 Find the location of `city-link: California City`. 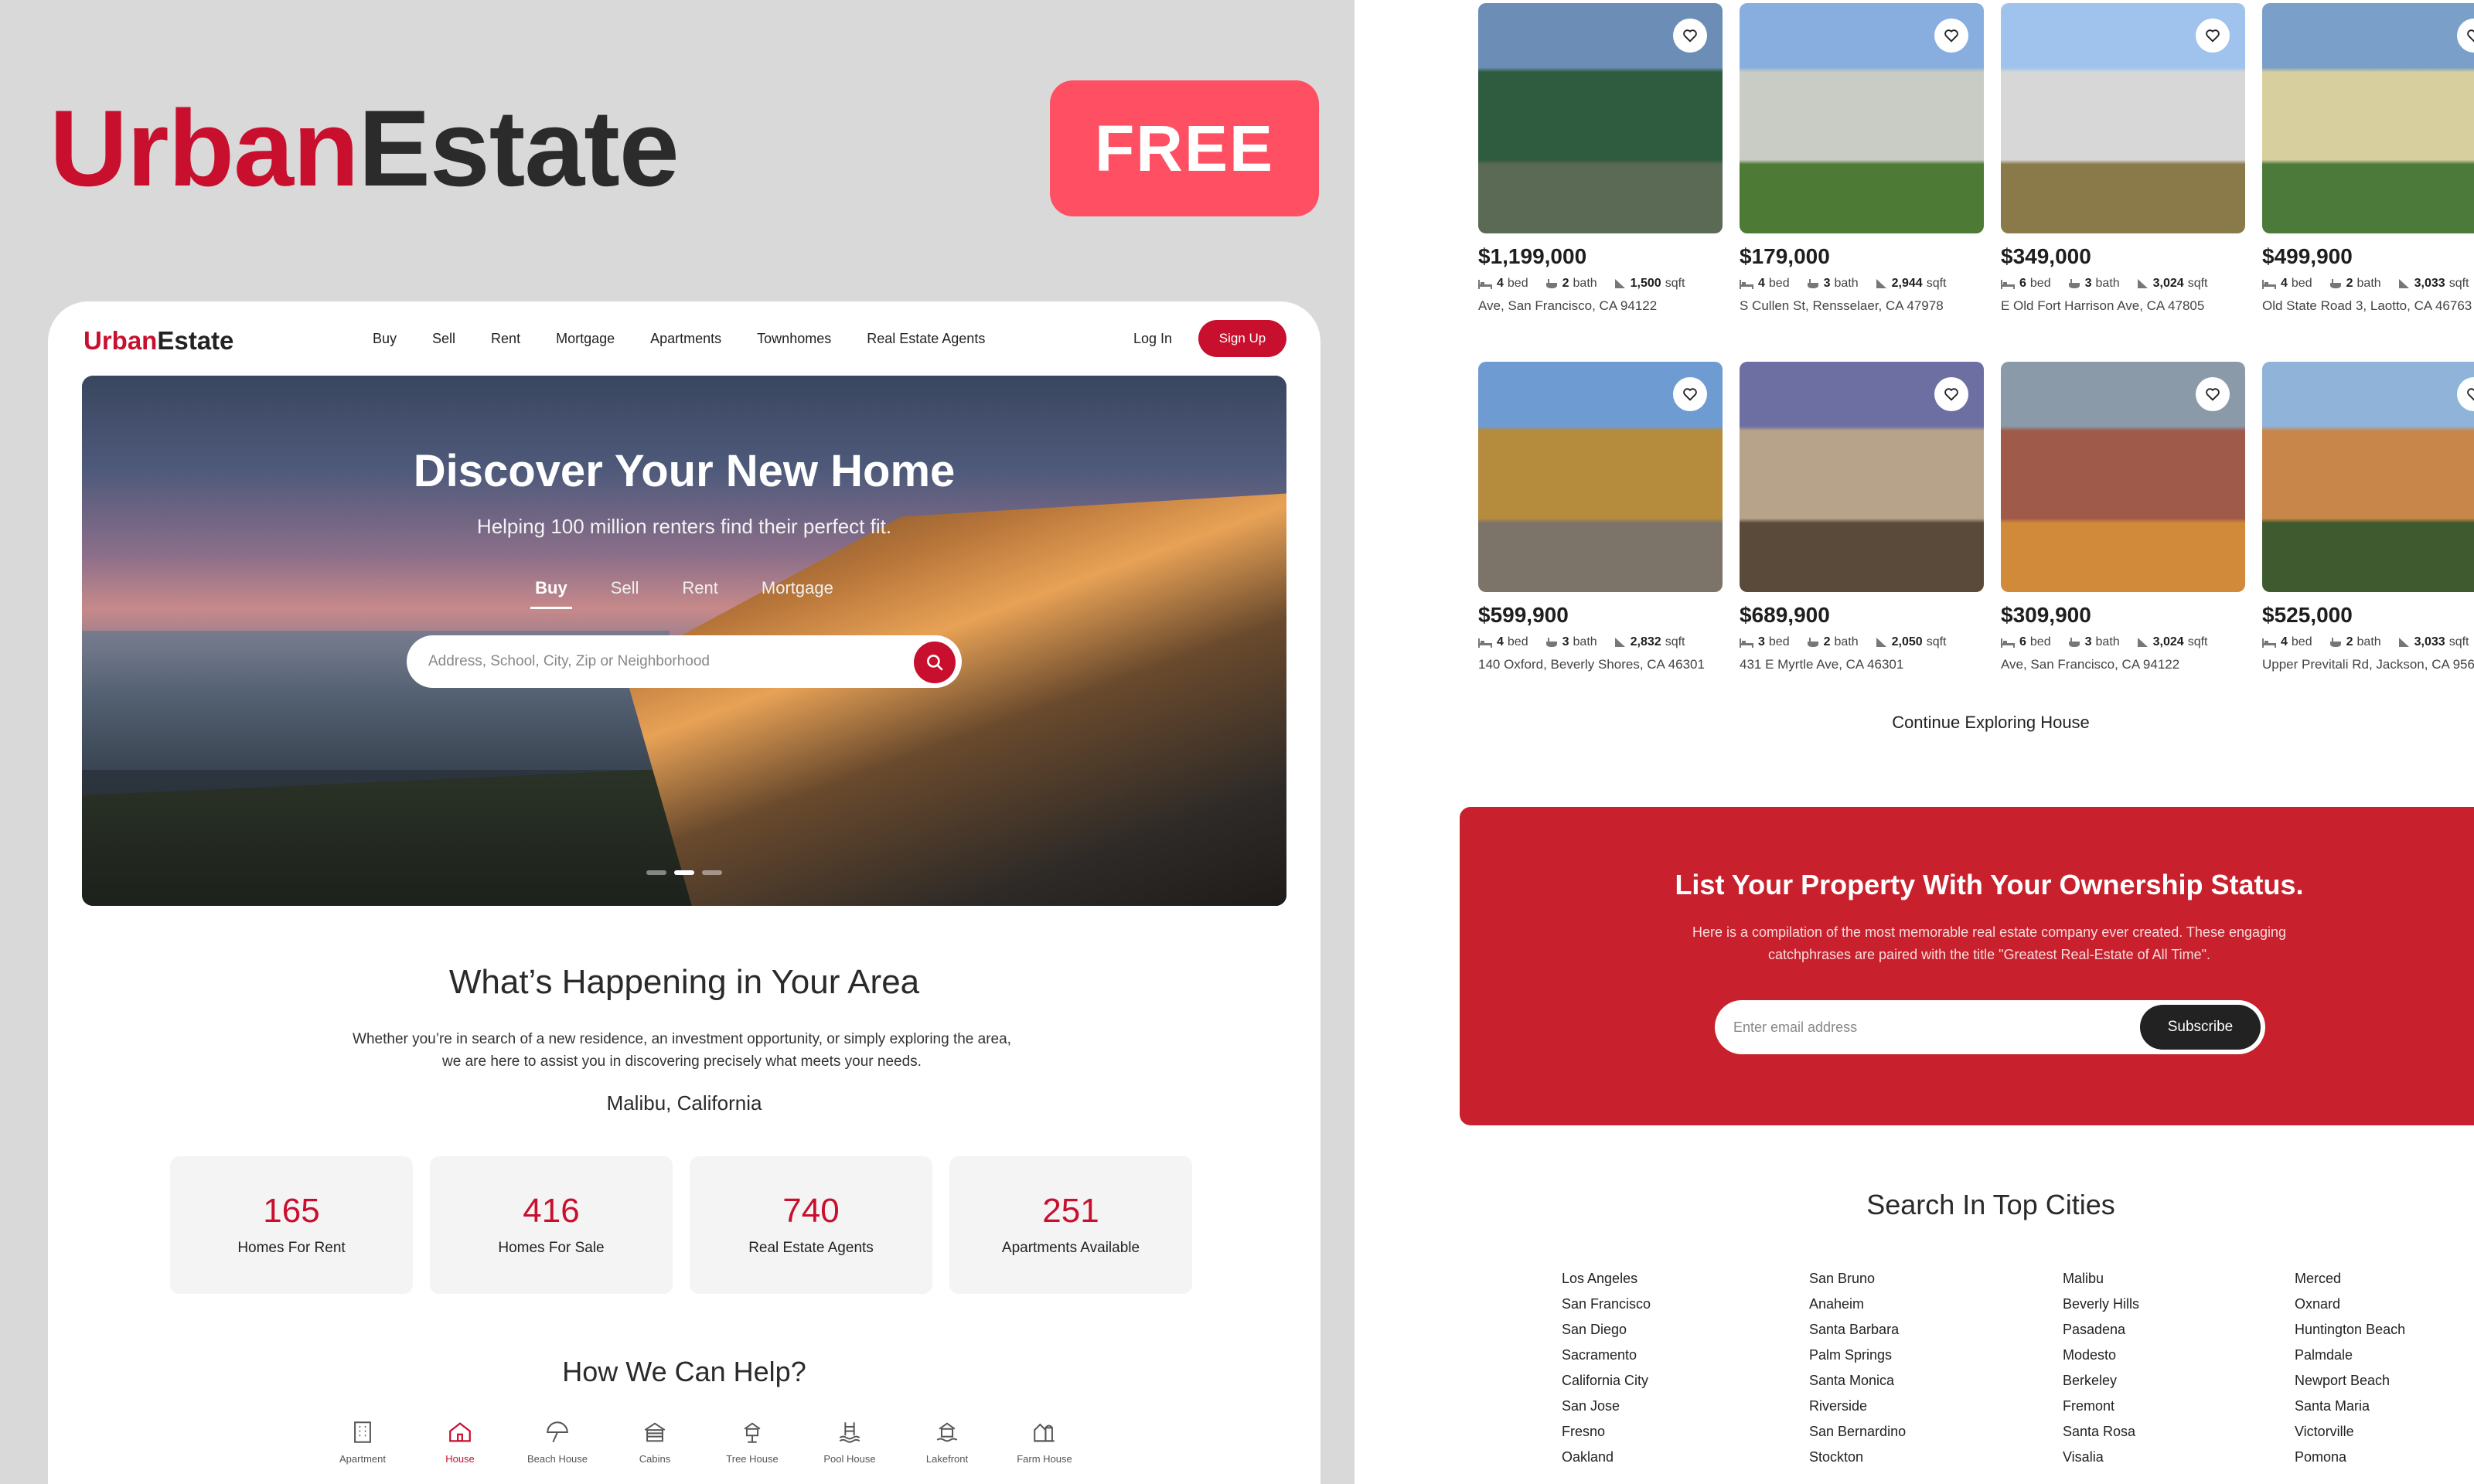

city-link: California City is located at coordinates (1606, 1385).